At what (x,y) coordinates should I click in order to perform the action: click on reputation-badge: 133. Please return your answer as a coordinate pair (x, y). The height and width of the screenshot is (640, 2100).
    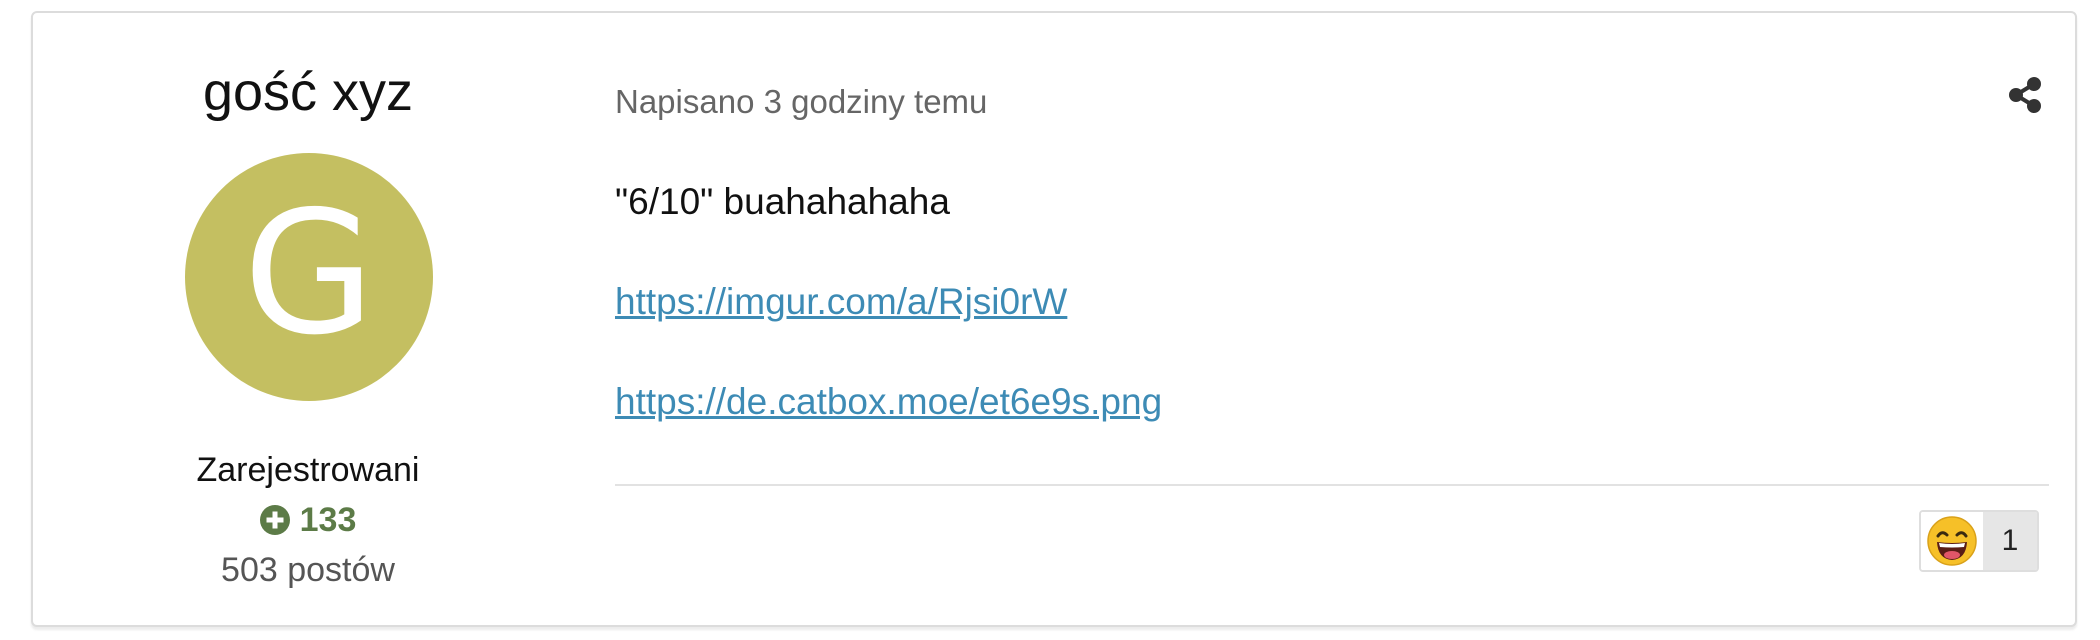
    Looking at the image, I should click on (308, 520).